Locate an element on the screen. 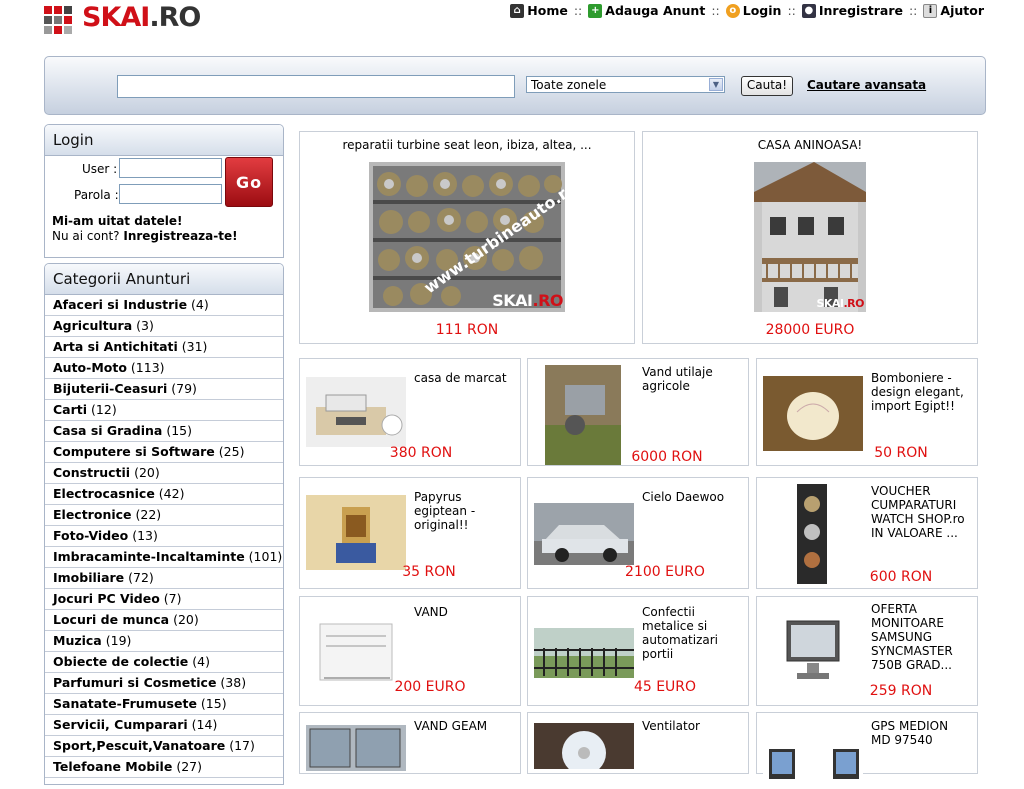 The width and height of the screenshot is (1024, 789). category-item: Electrocasnice (42) is located at coordinates (164, 494).